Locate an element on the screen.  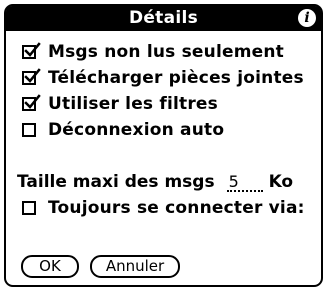
option-always-connect-via: Toujours se connecter via: is located at coordinates (163, 208).